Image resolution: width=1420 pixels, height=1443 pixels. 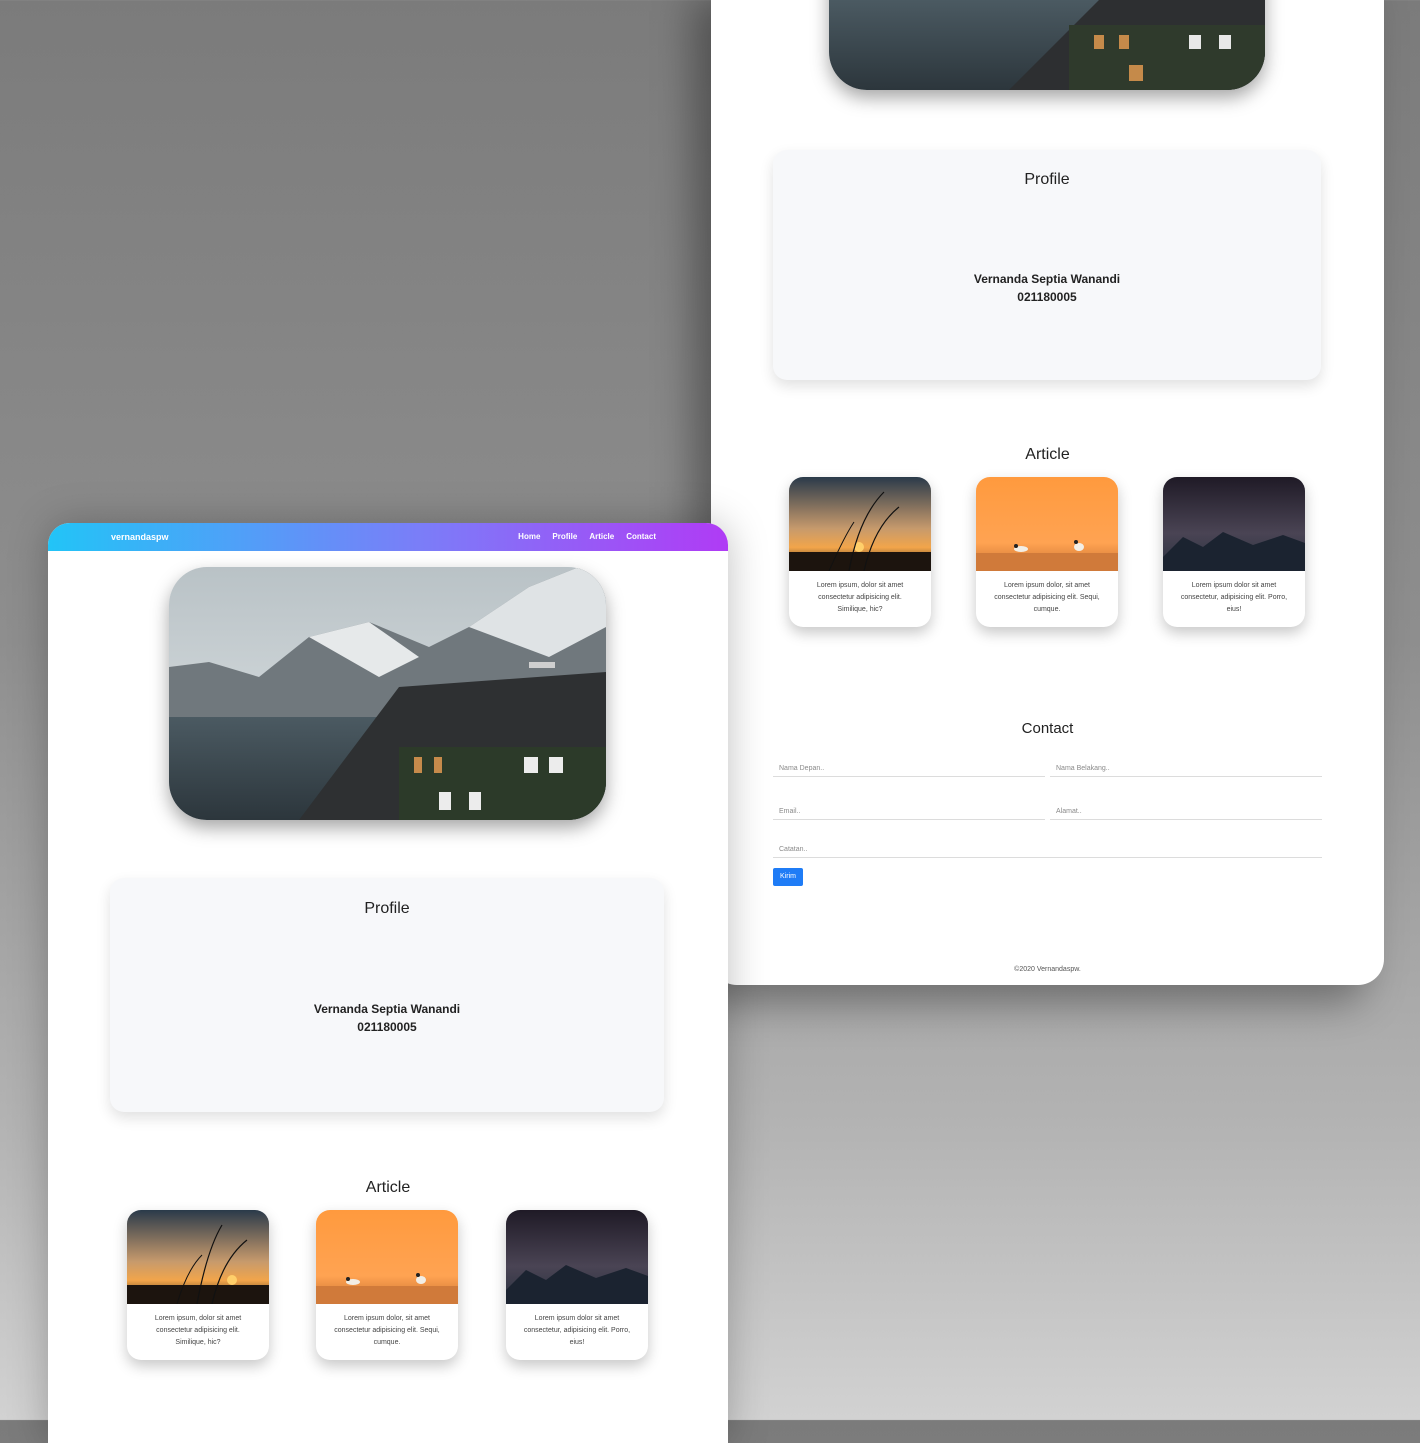 I want to click on first-name-input: Nama Depan.., so click(x=909, y=769).